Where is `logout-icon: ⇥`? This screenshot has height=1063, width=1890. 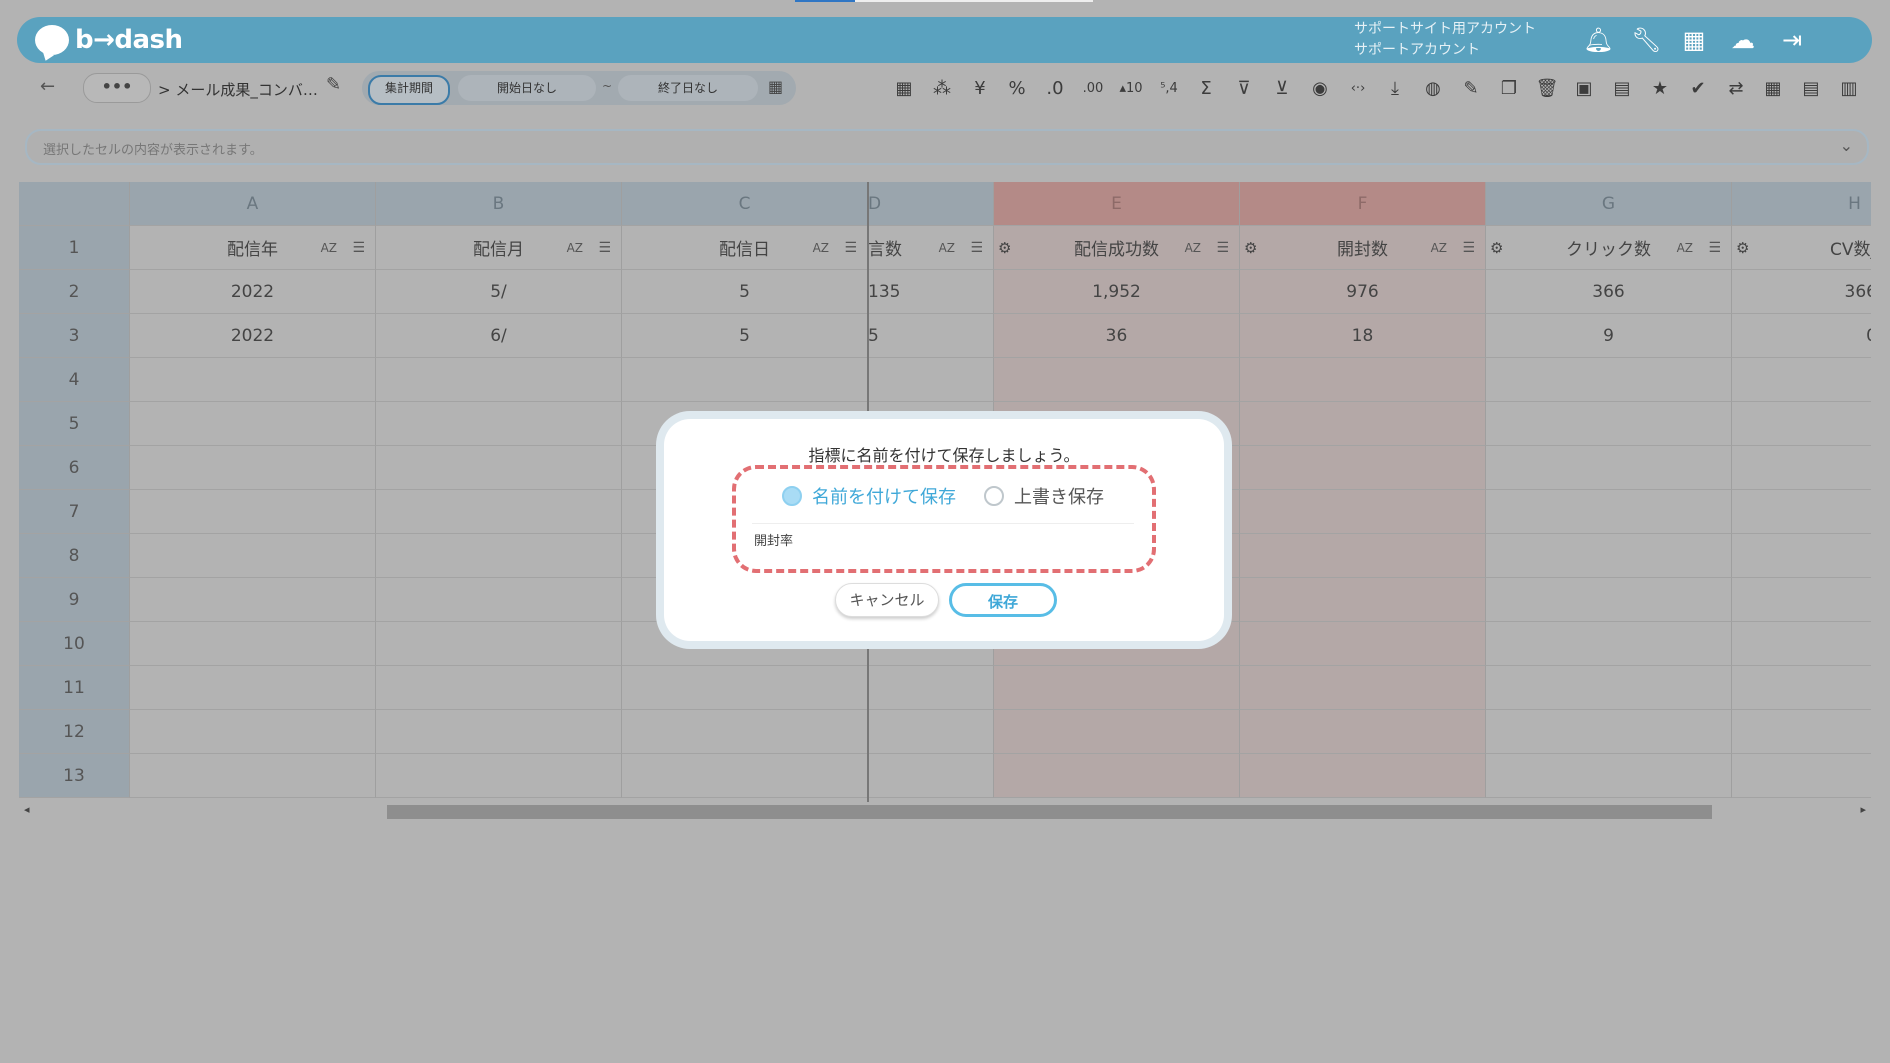 logout-icon: ⇥ is located at coordinates (1792, 40).